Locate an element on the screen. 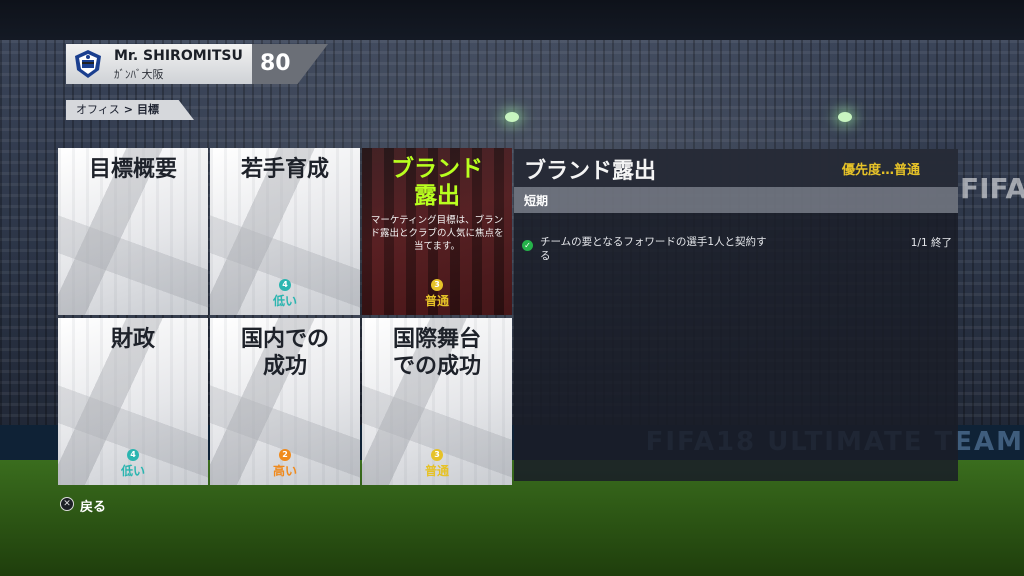  priority-number: 2 is located at coordinates (285, 455).